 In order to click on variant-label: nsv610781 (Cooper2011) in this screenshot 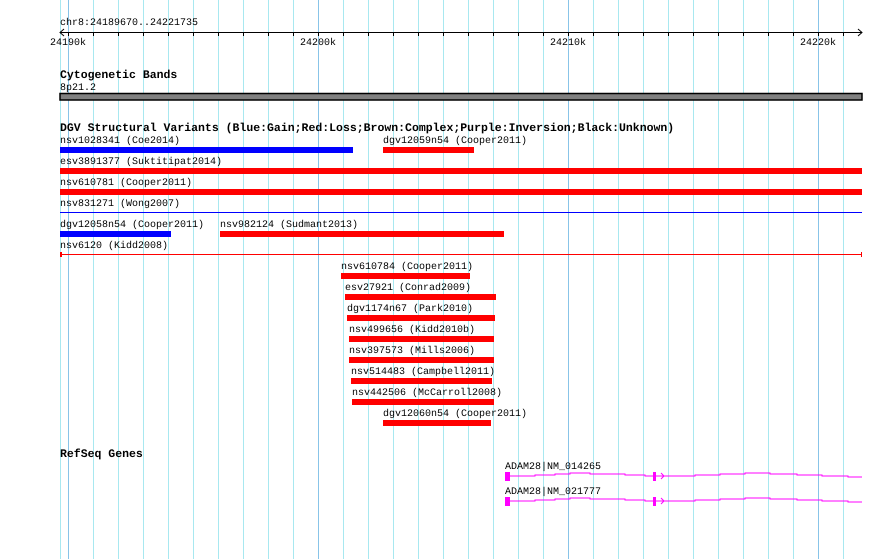, I will do `click(126, 183)`.